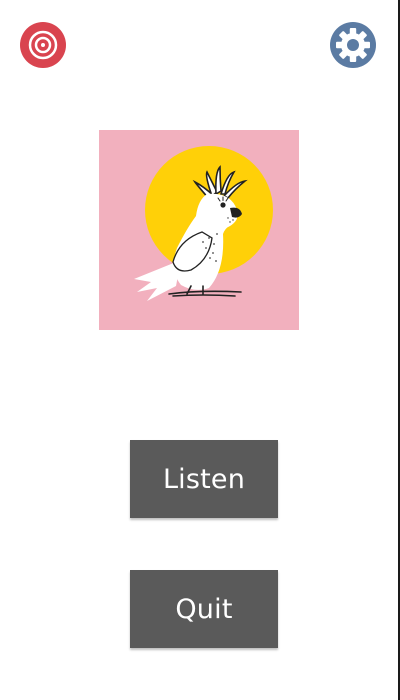 The image size is (400, 700). I want to click on listen-button: Listen, so click(204, 479).